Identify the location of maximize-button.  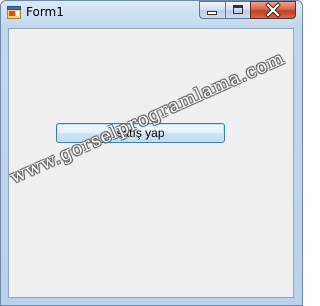
(237, 10).